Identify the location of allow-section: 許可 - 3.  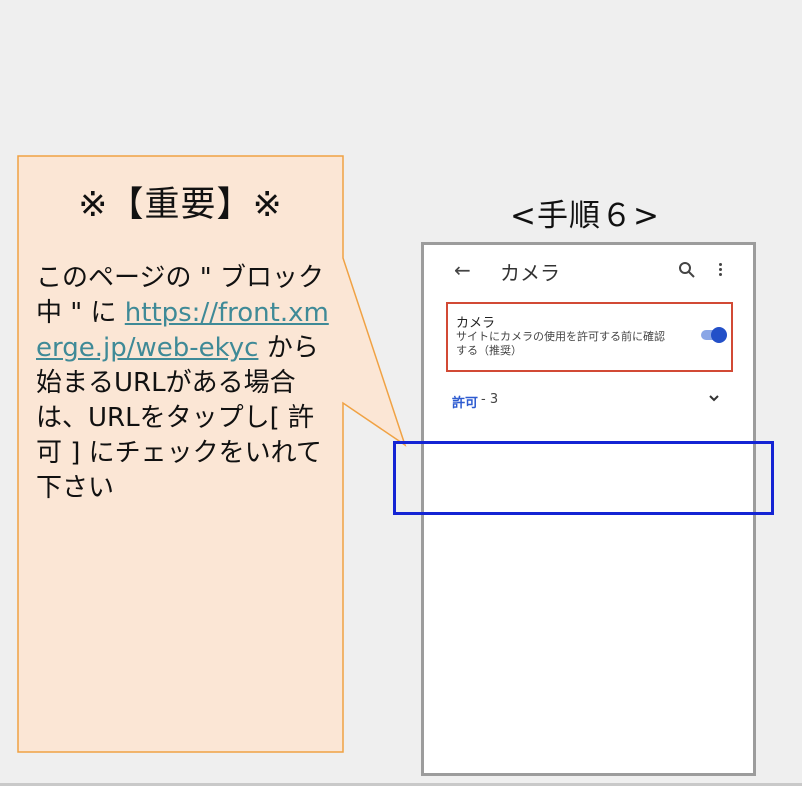
(588, 400).